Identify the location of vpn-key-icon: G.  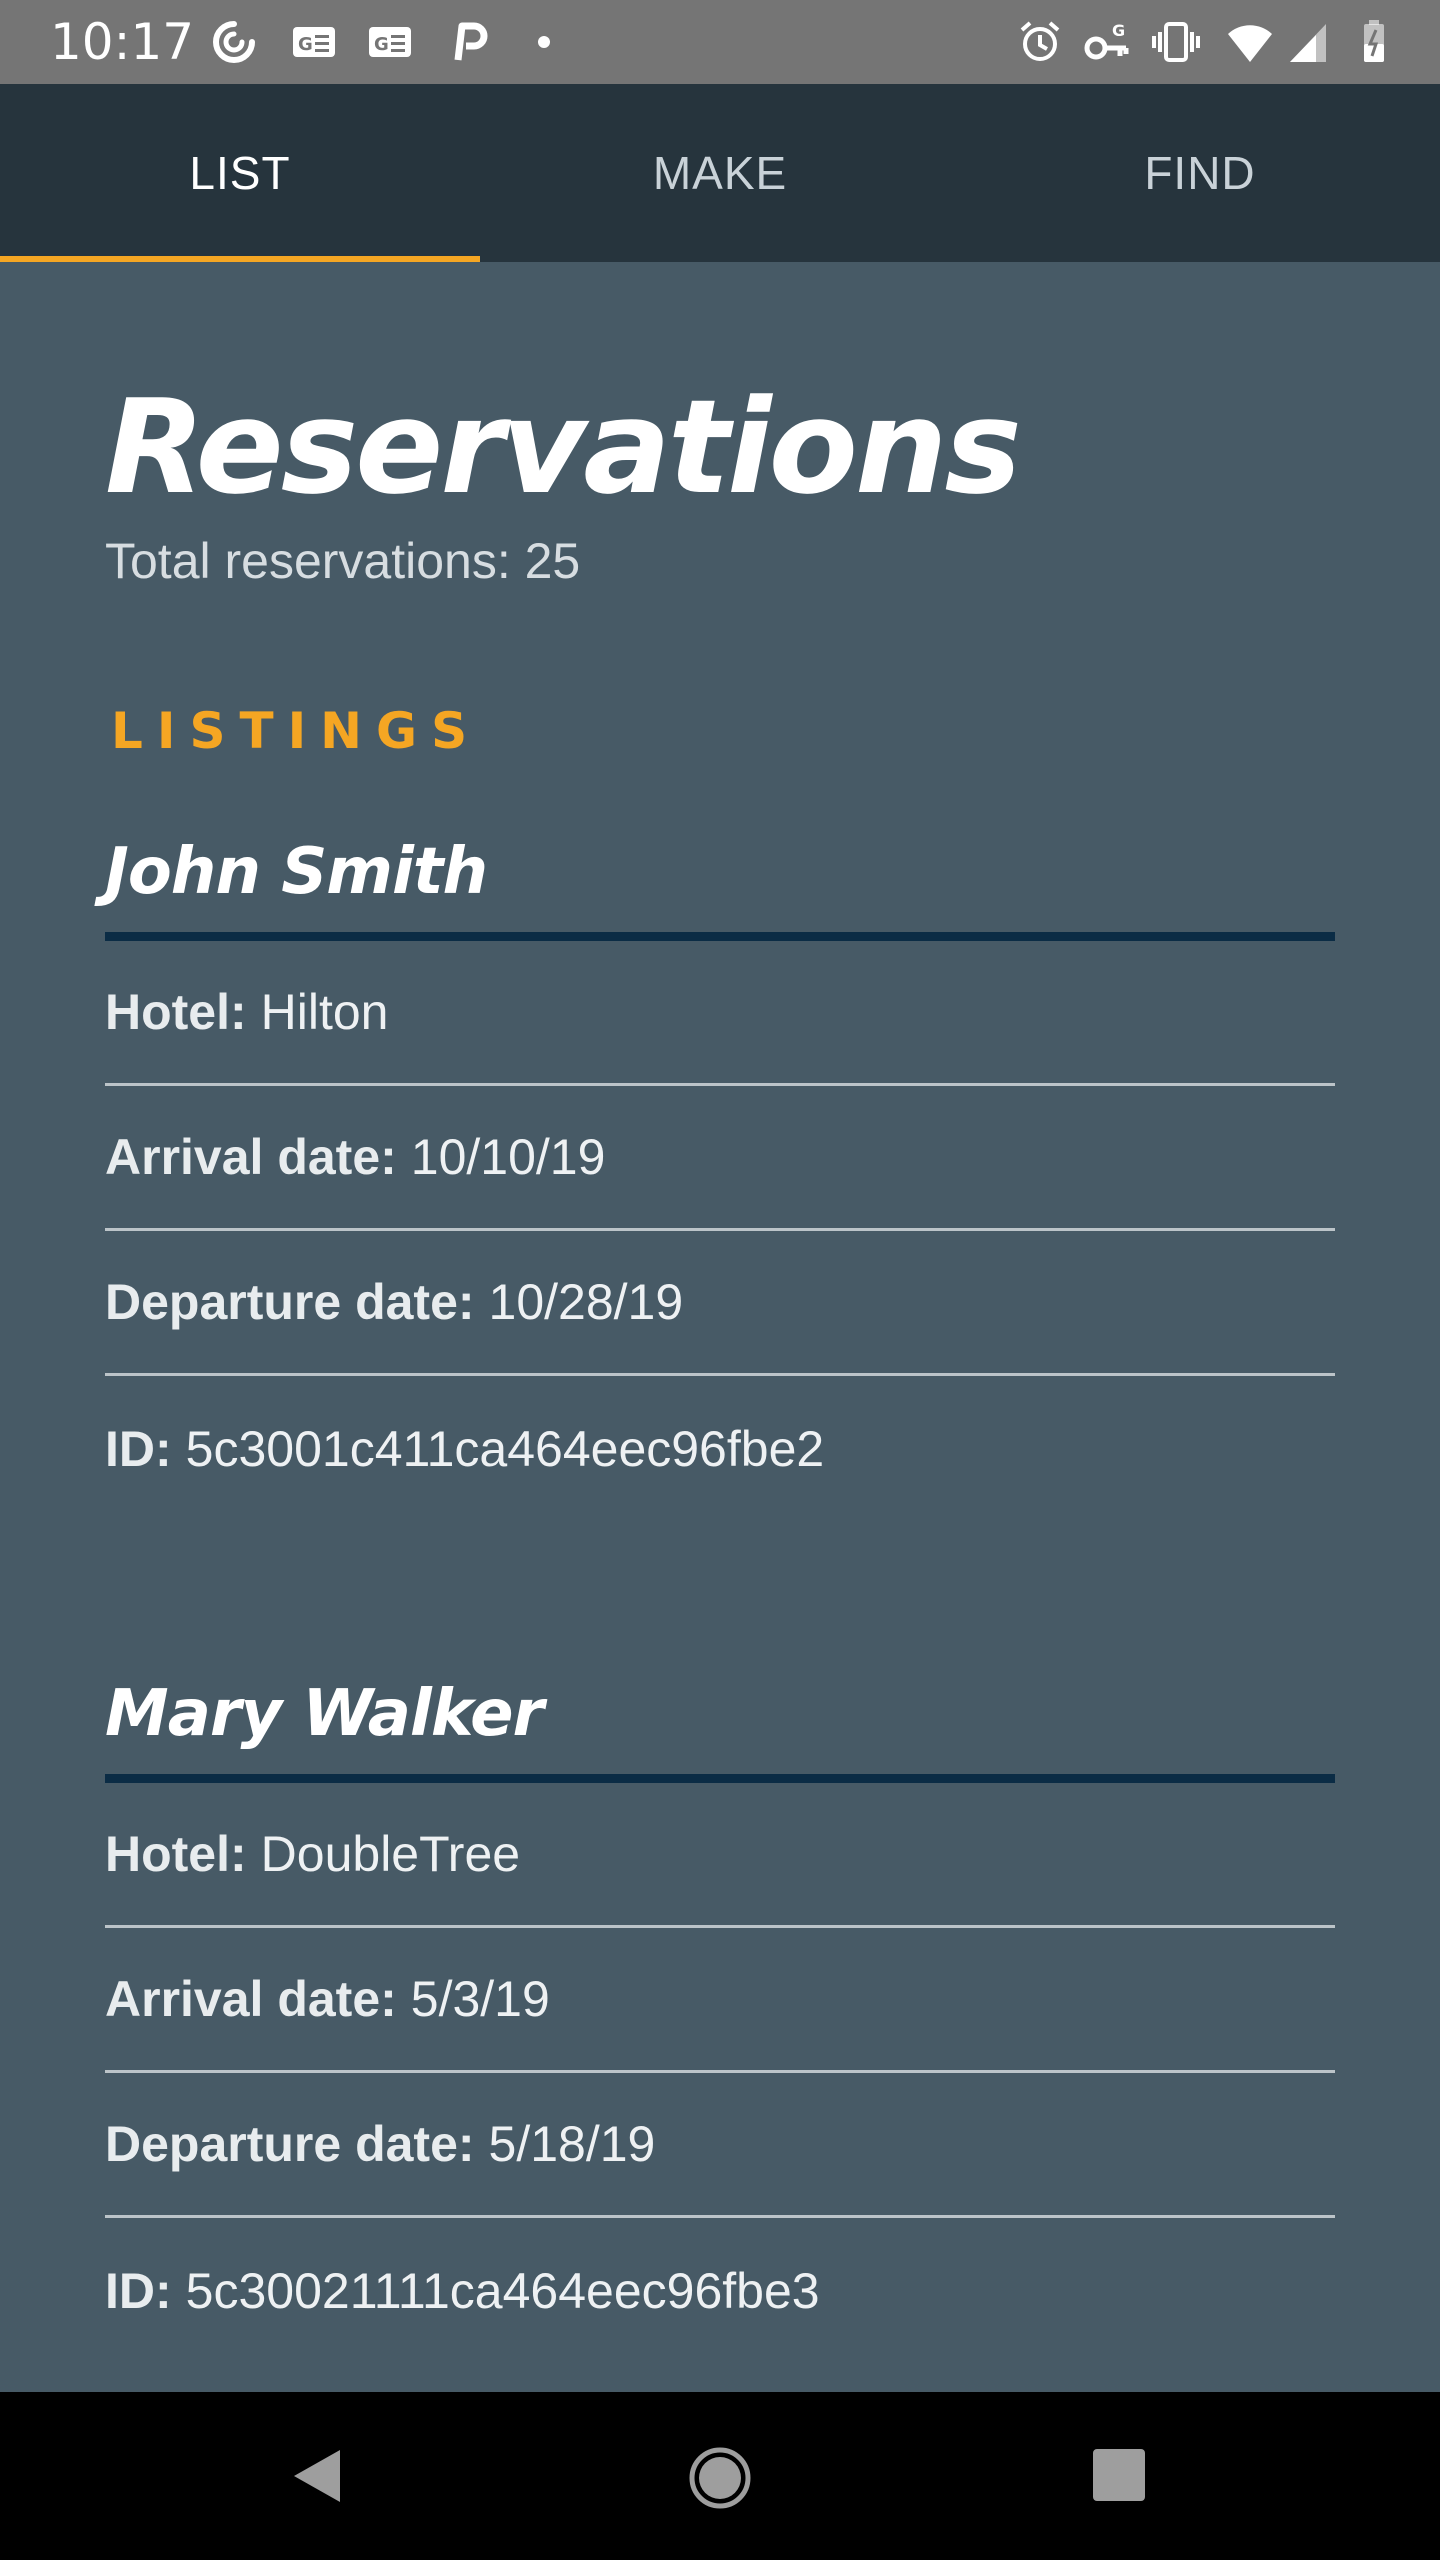
(1106, 40).